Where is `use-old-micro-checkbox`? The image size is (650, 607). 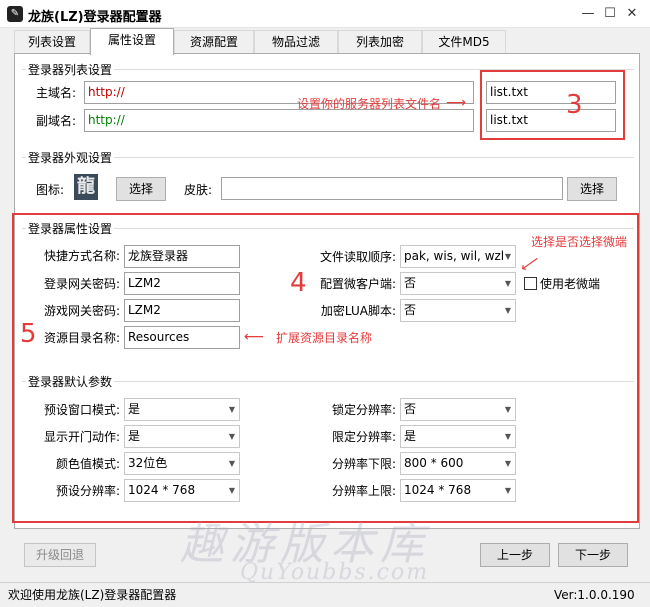
use-old-micro-checkbox is located at coordinates (530, 283).